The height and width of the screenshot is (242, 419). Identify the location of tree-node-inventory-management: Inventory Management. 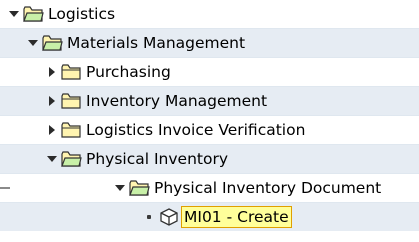
(209, 101).